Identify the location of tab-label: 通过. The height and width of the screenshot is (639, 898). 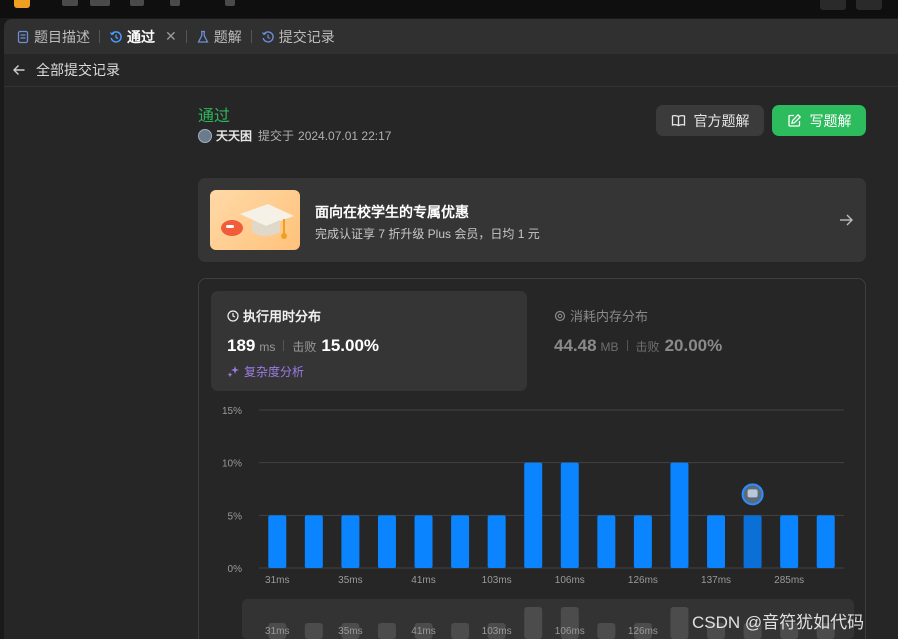
(141, 36).